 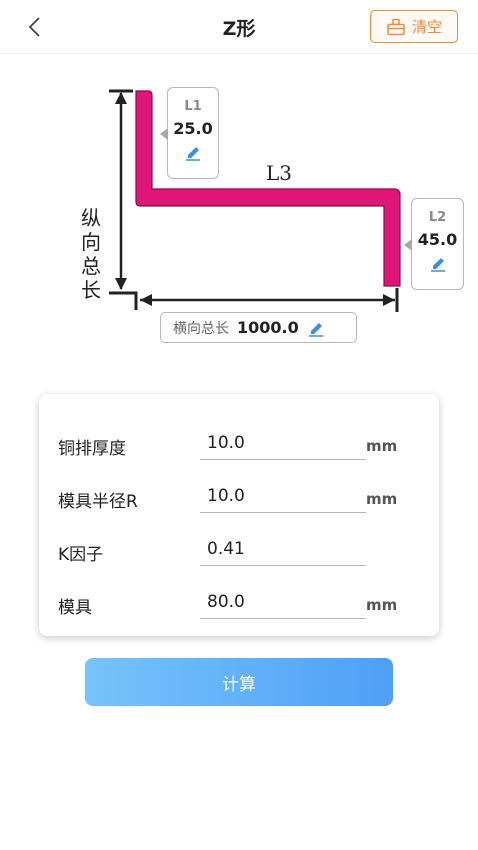 I want to click on die-radius-unit: mm, so click(x=382, y=499).